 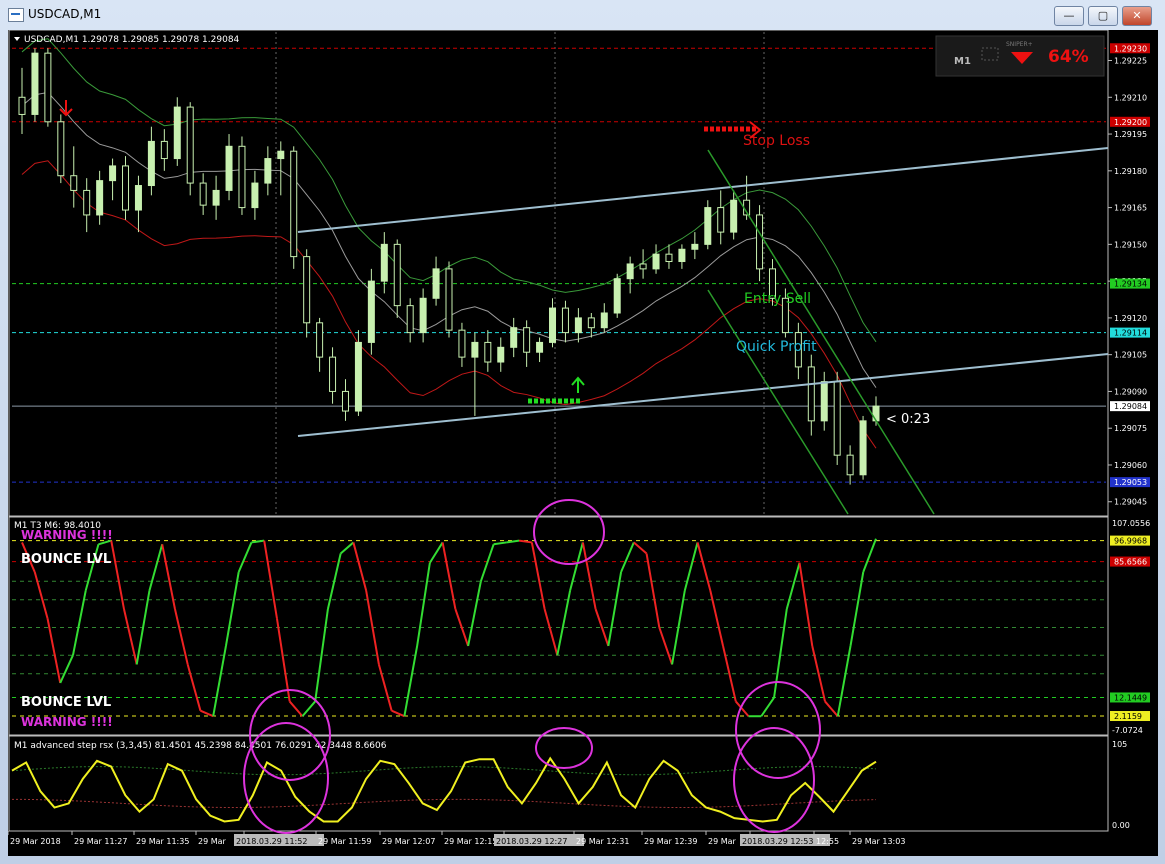 I want to click on quick-profit-label: Quick Profit, so click(x=776, y=347).